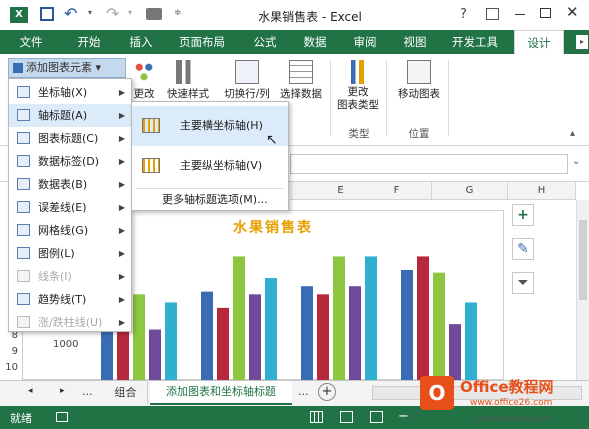 This screenshot has width=589, height=429. What do you see at coordinates (130, 12) in the screenshot?
I see `redo-dropdown-icon: ▾` at bounding box center [130, 12].